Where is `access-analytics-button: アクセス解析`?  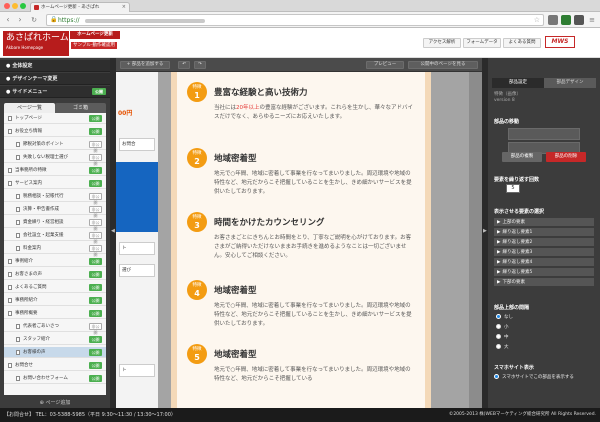
access-analytics-button: アクセス解析 is located at coordinates (442, 43).